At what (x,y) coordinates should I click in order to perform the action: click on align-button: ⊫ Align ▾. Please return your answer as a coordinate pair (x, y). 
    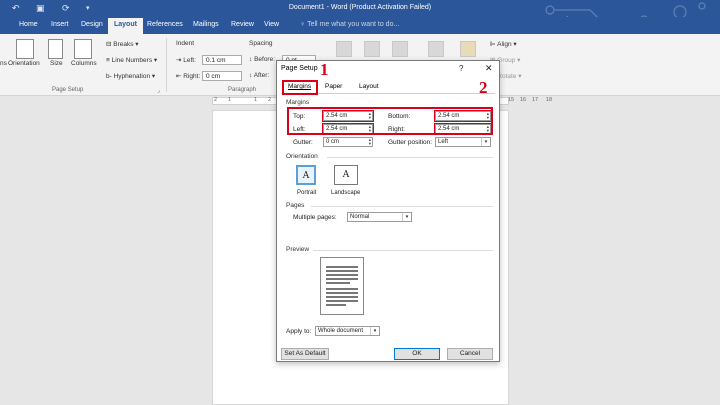
    Looking at the image, I should click on (503, 44).